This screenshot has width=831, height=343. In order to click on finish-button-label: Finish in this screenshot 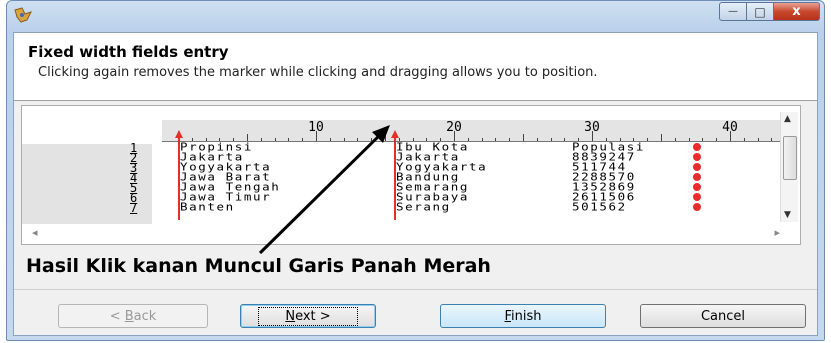, I will do `click(523, 316)`.